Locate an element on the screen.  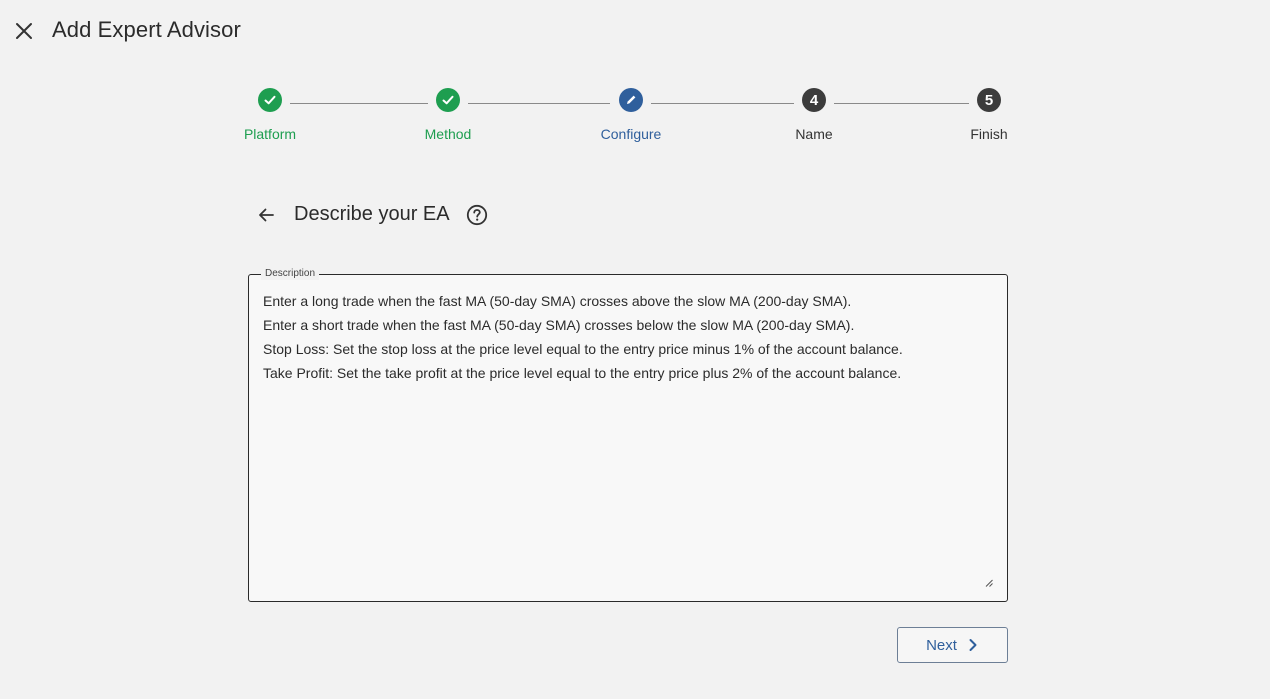
pencil-icon is located at coordinates (631, 99).